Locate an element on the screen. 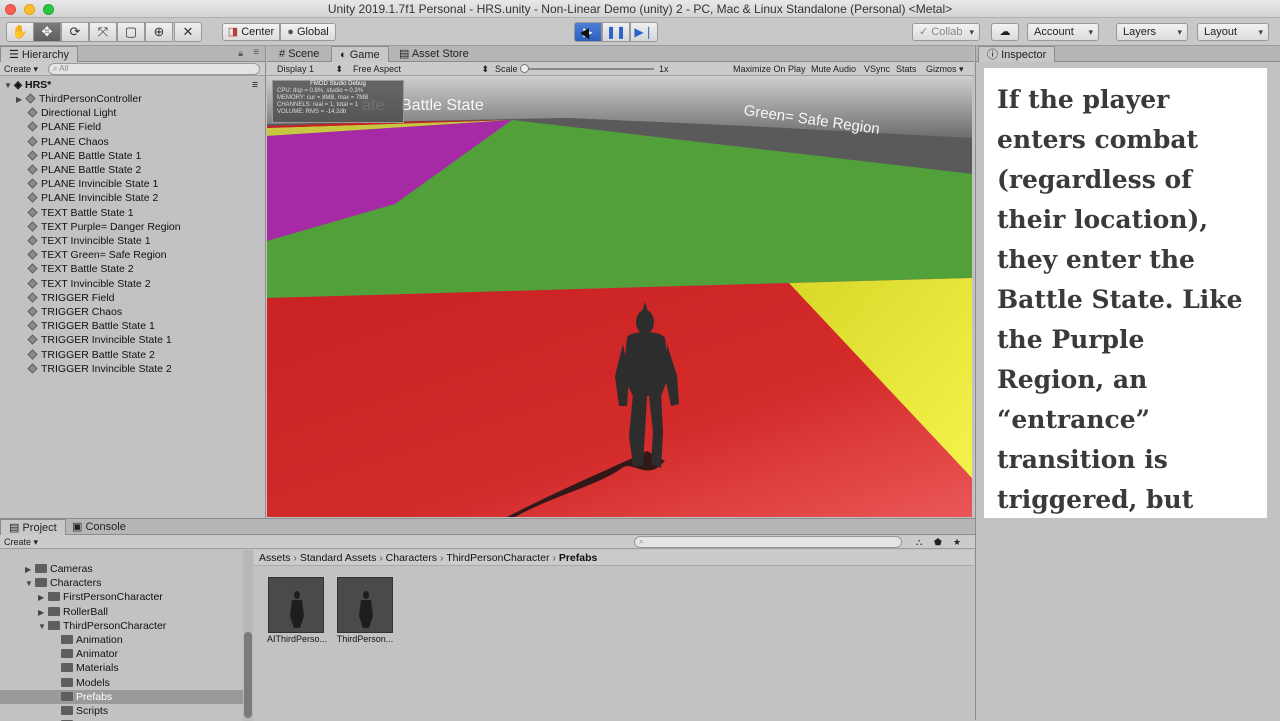 Image resolution: width=1280 pixels, height=721 pixels. stats-toggle: Stats is located at coordinates (906, 69).